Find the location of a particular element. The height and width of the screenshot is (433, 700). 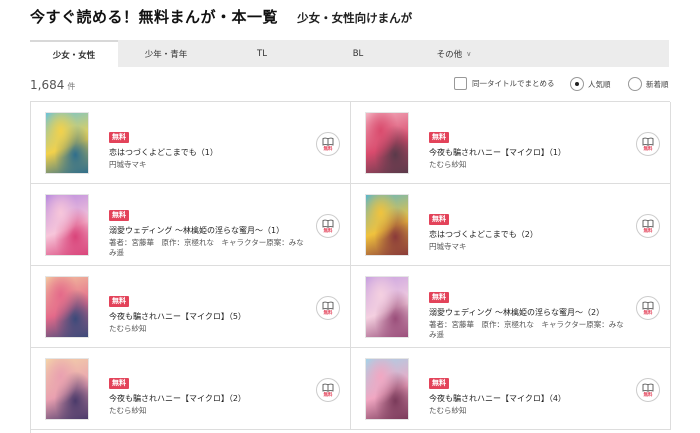

tab-tl: TL is located at coordinates (262, 53).